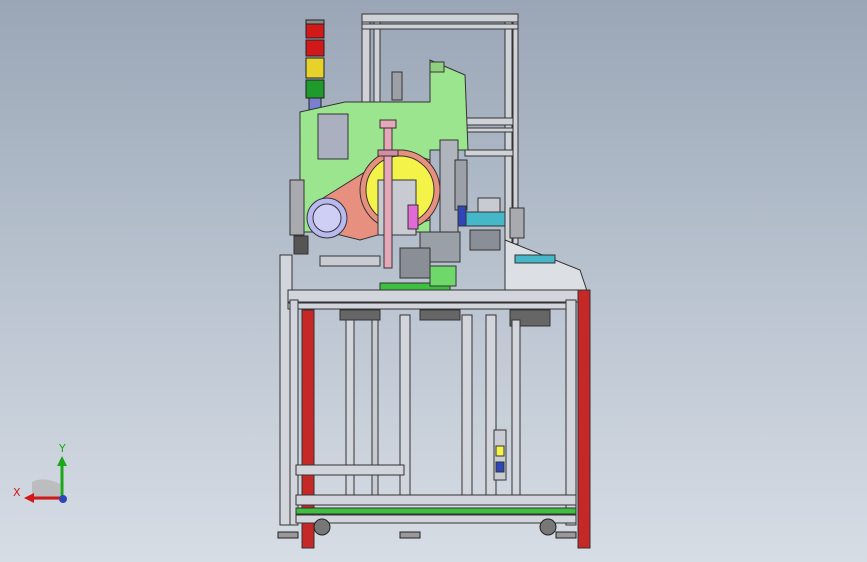  Describe the element at coordinates (436, 494) in the screenshot. I see `cross-members` at that location.